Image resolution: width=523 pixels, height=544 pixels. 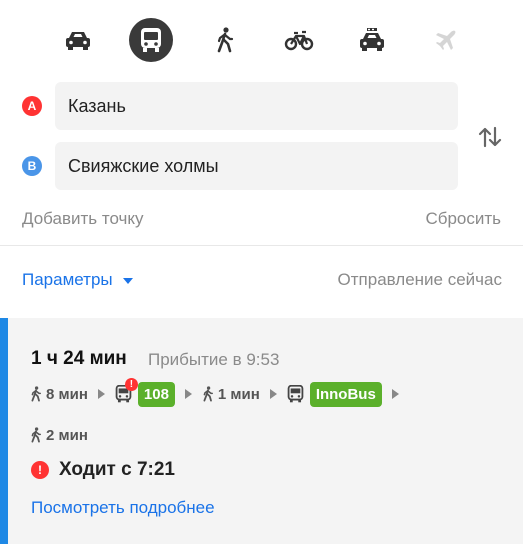 What do you see at coordinates (256, 106) in the screenshot?
I see `point-a-input` at bounding box center [256, 106].